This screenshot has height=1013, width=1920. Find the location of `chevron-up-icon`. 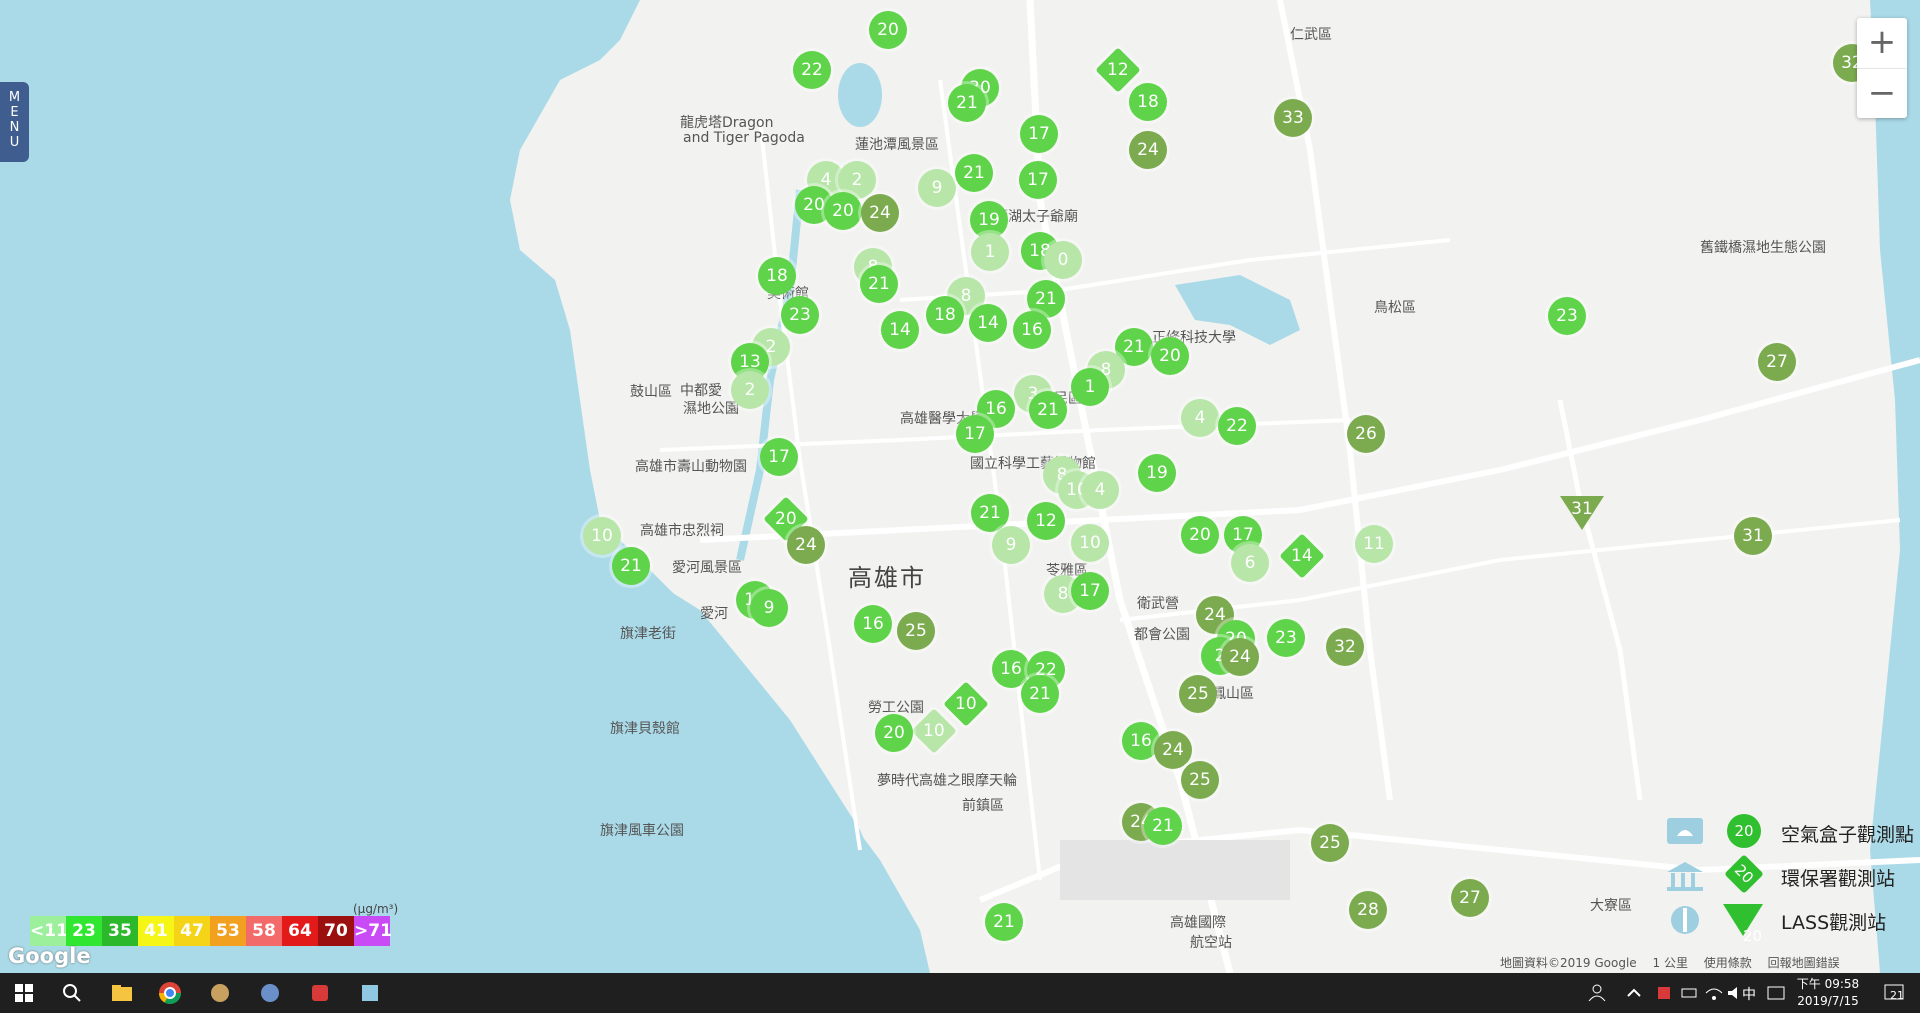

chevron-up-icon is located at coordinates (1634, 993).